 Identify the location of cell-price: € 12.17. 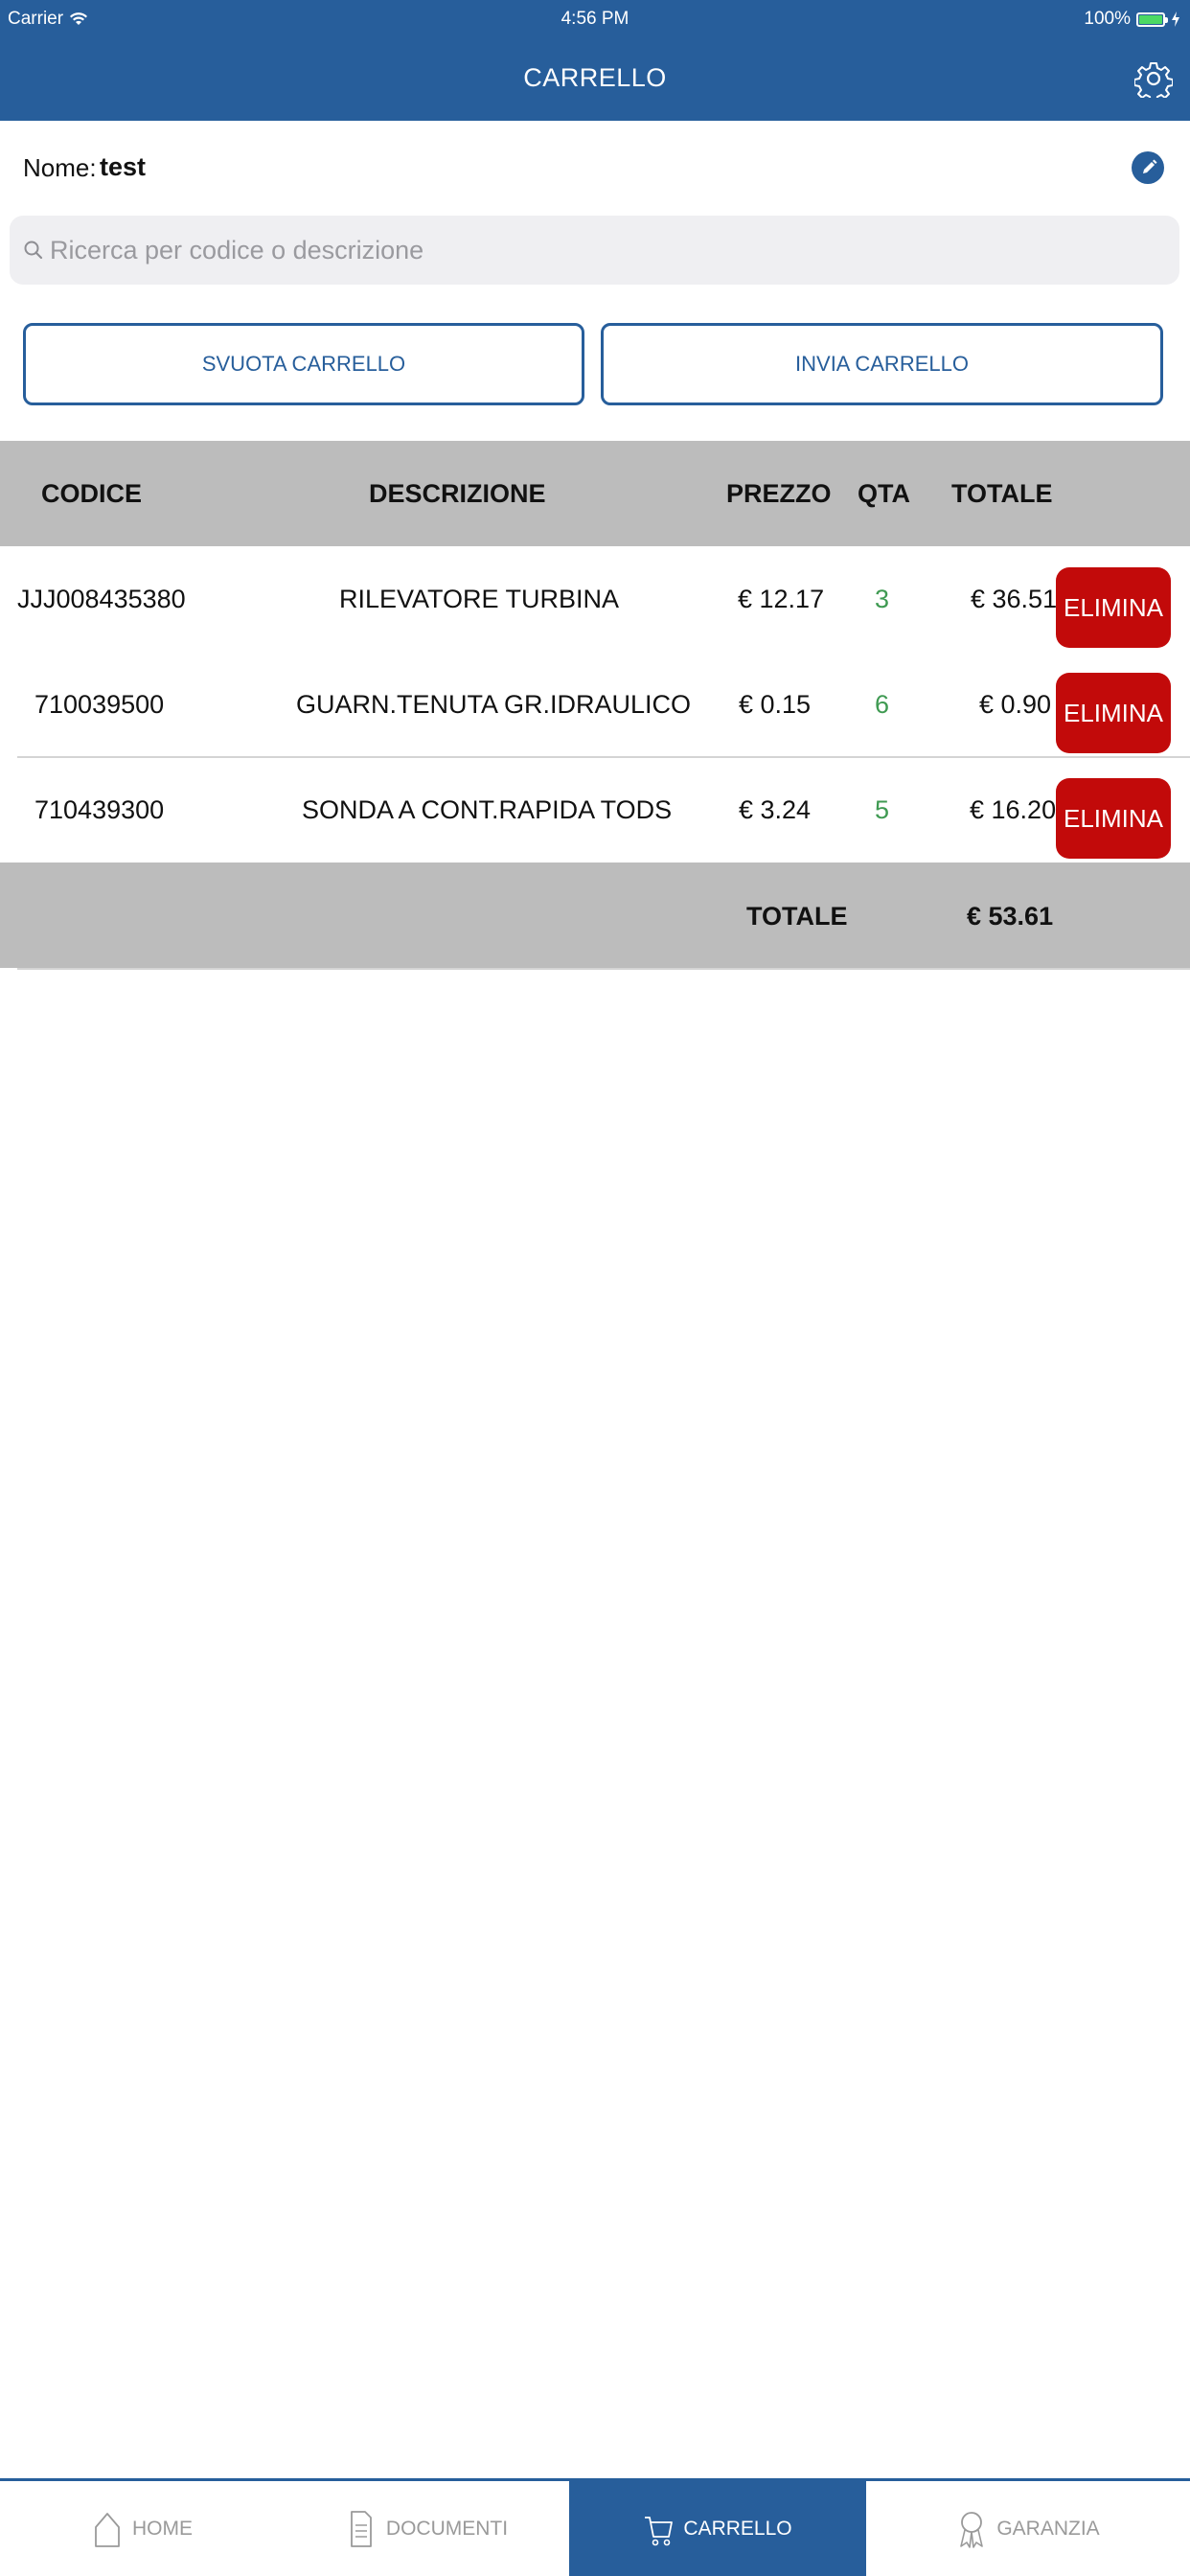
(781, 599).